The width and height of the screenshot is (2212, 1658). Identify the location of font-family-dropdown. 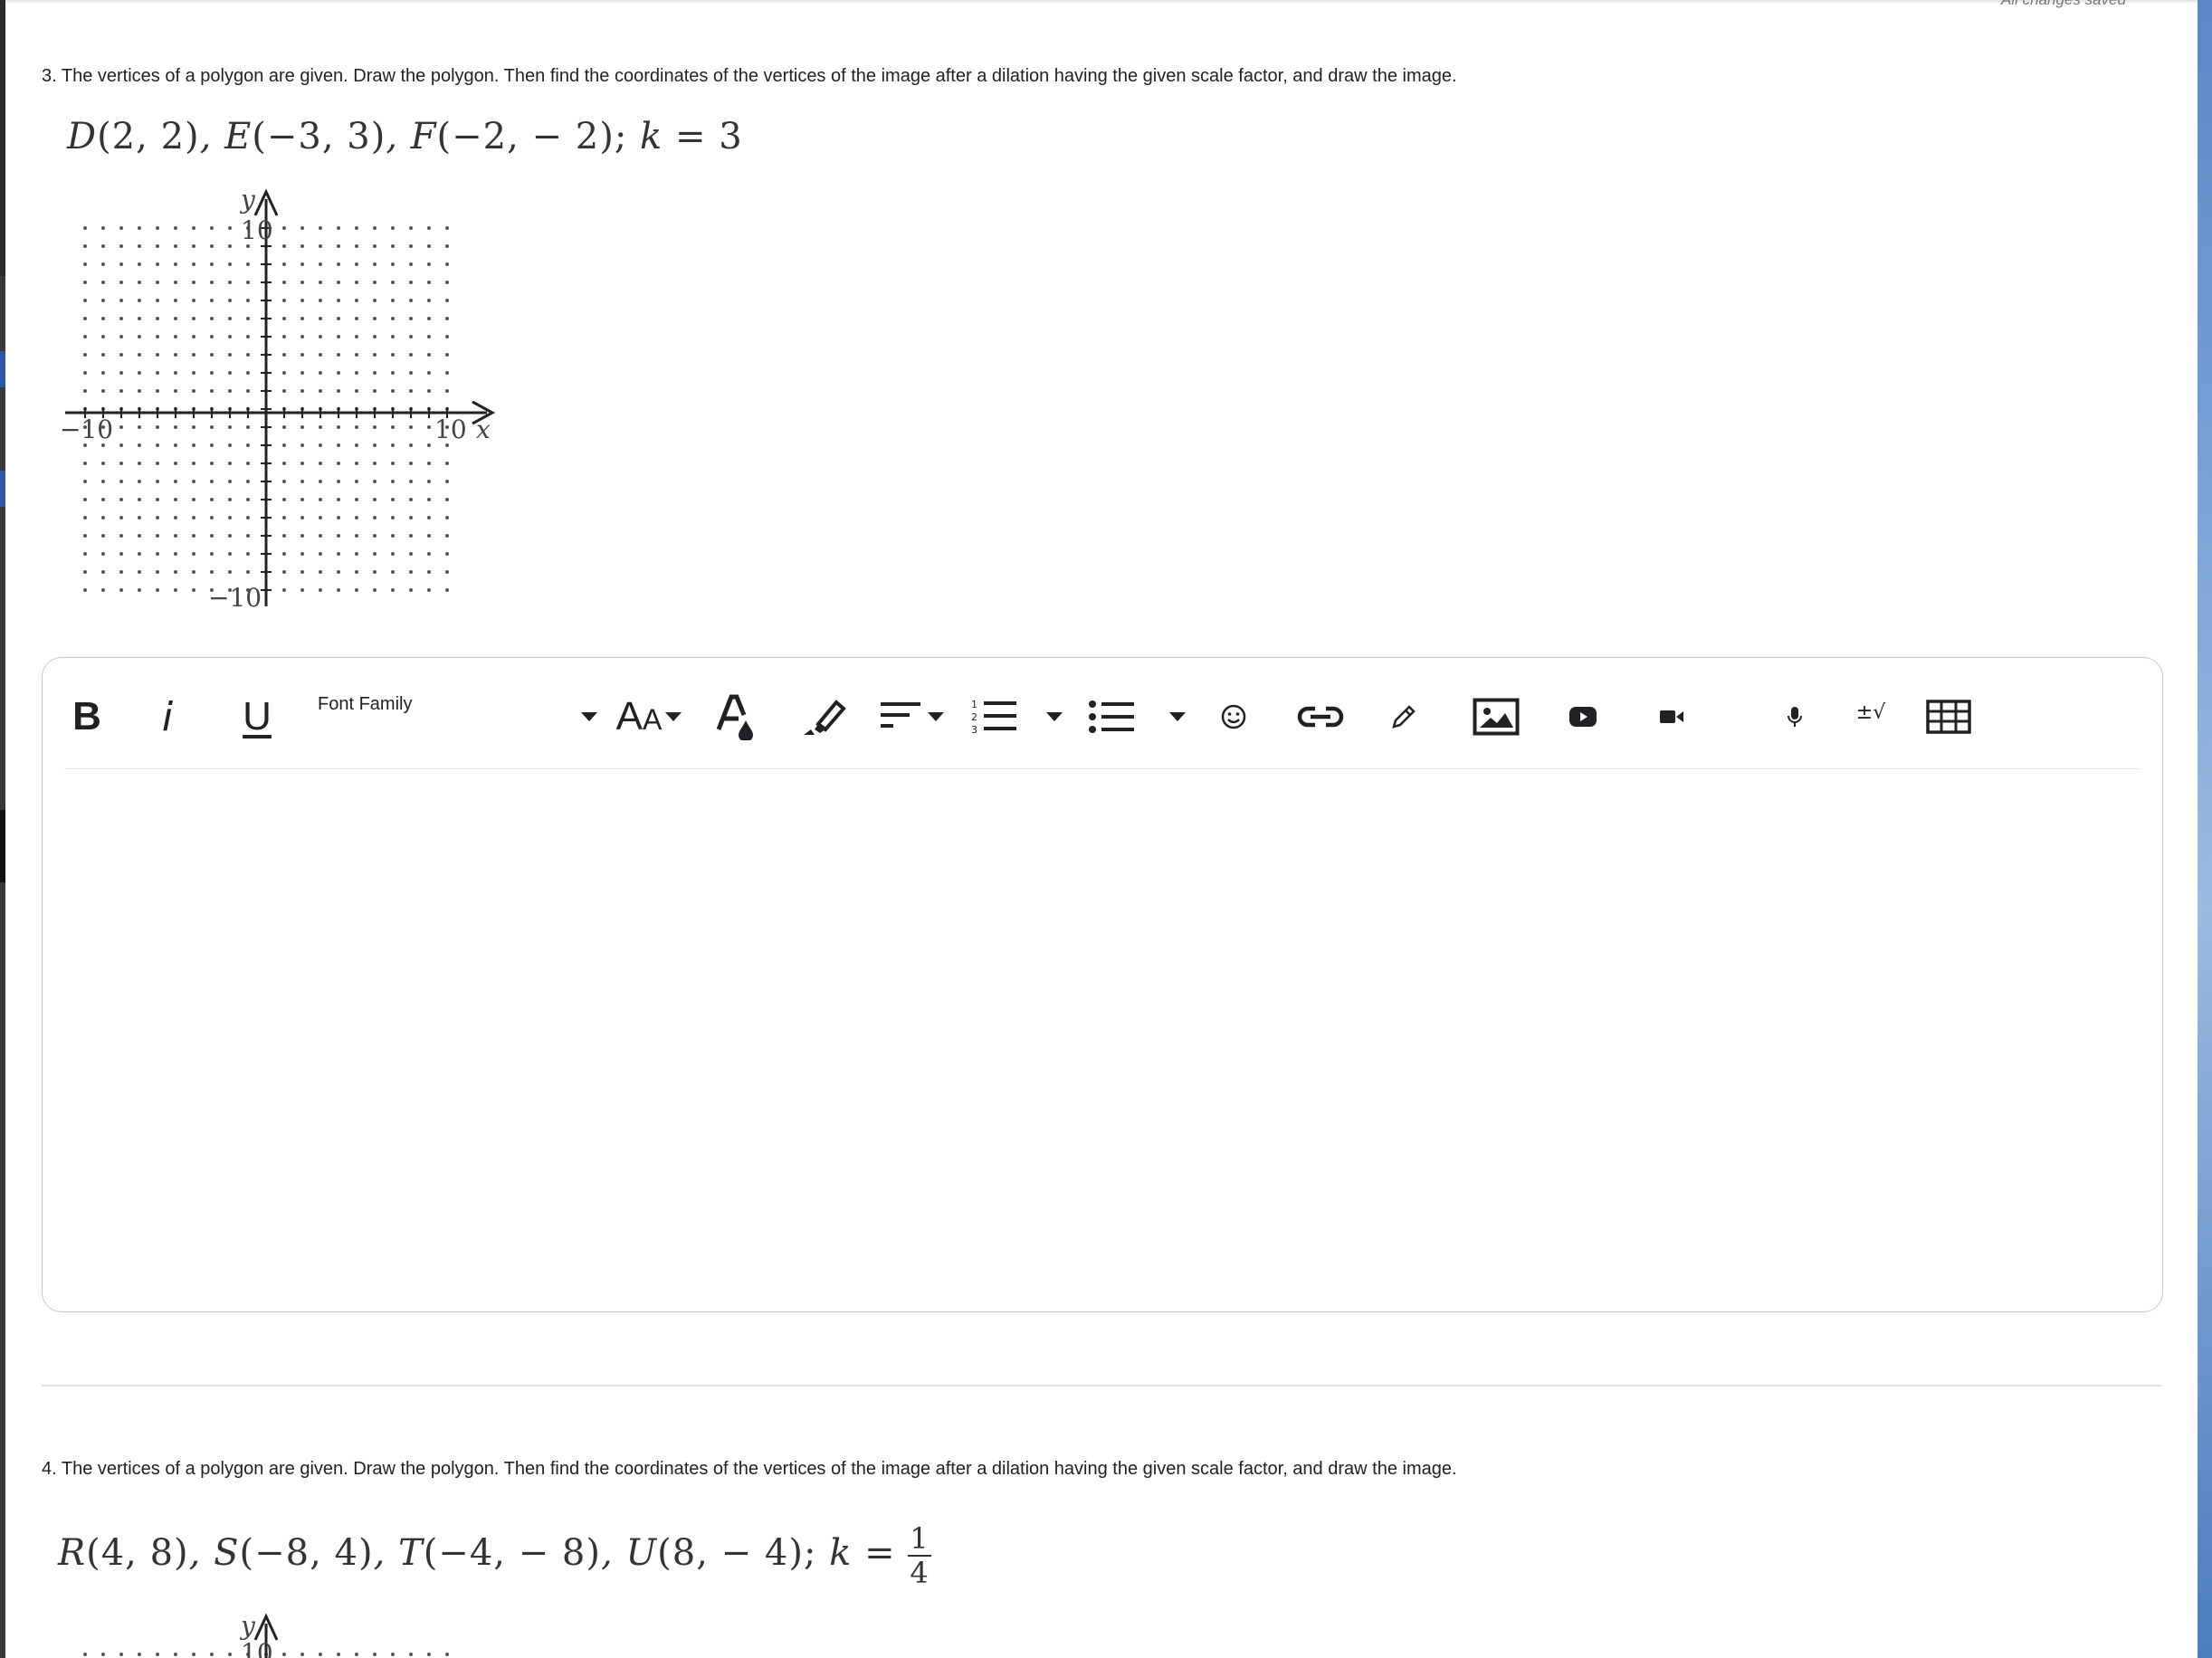
(589, 717).